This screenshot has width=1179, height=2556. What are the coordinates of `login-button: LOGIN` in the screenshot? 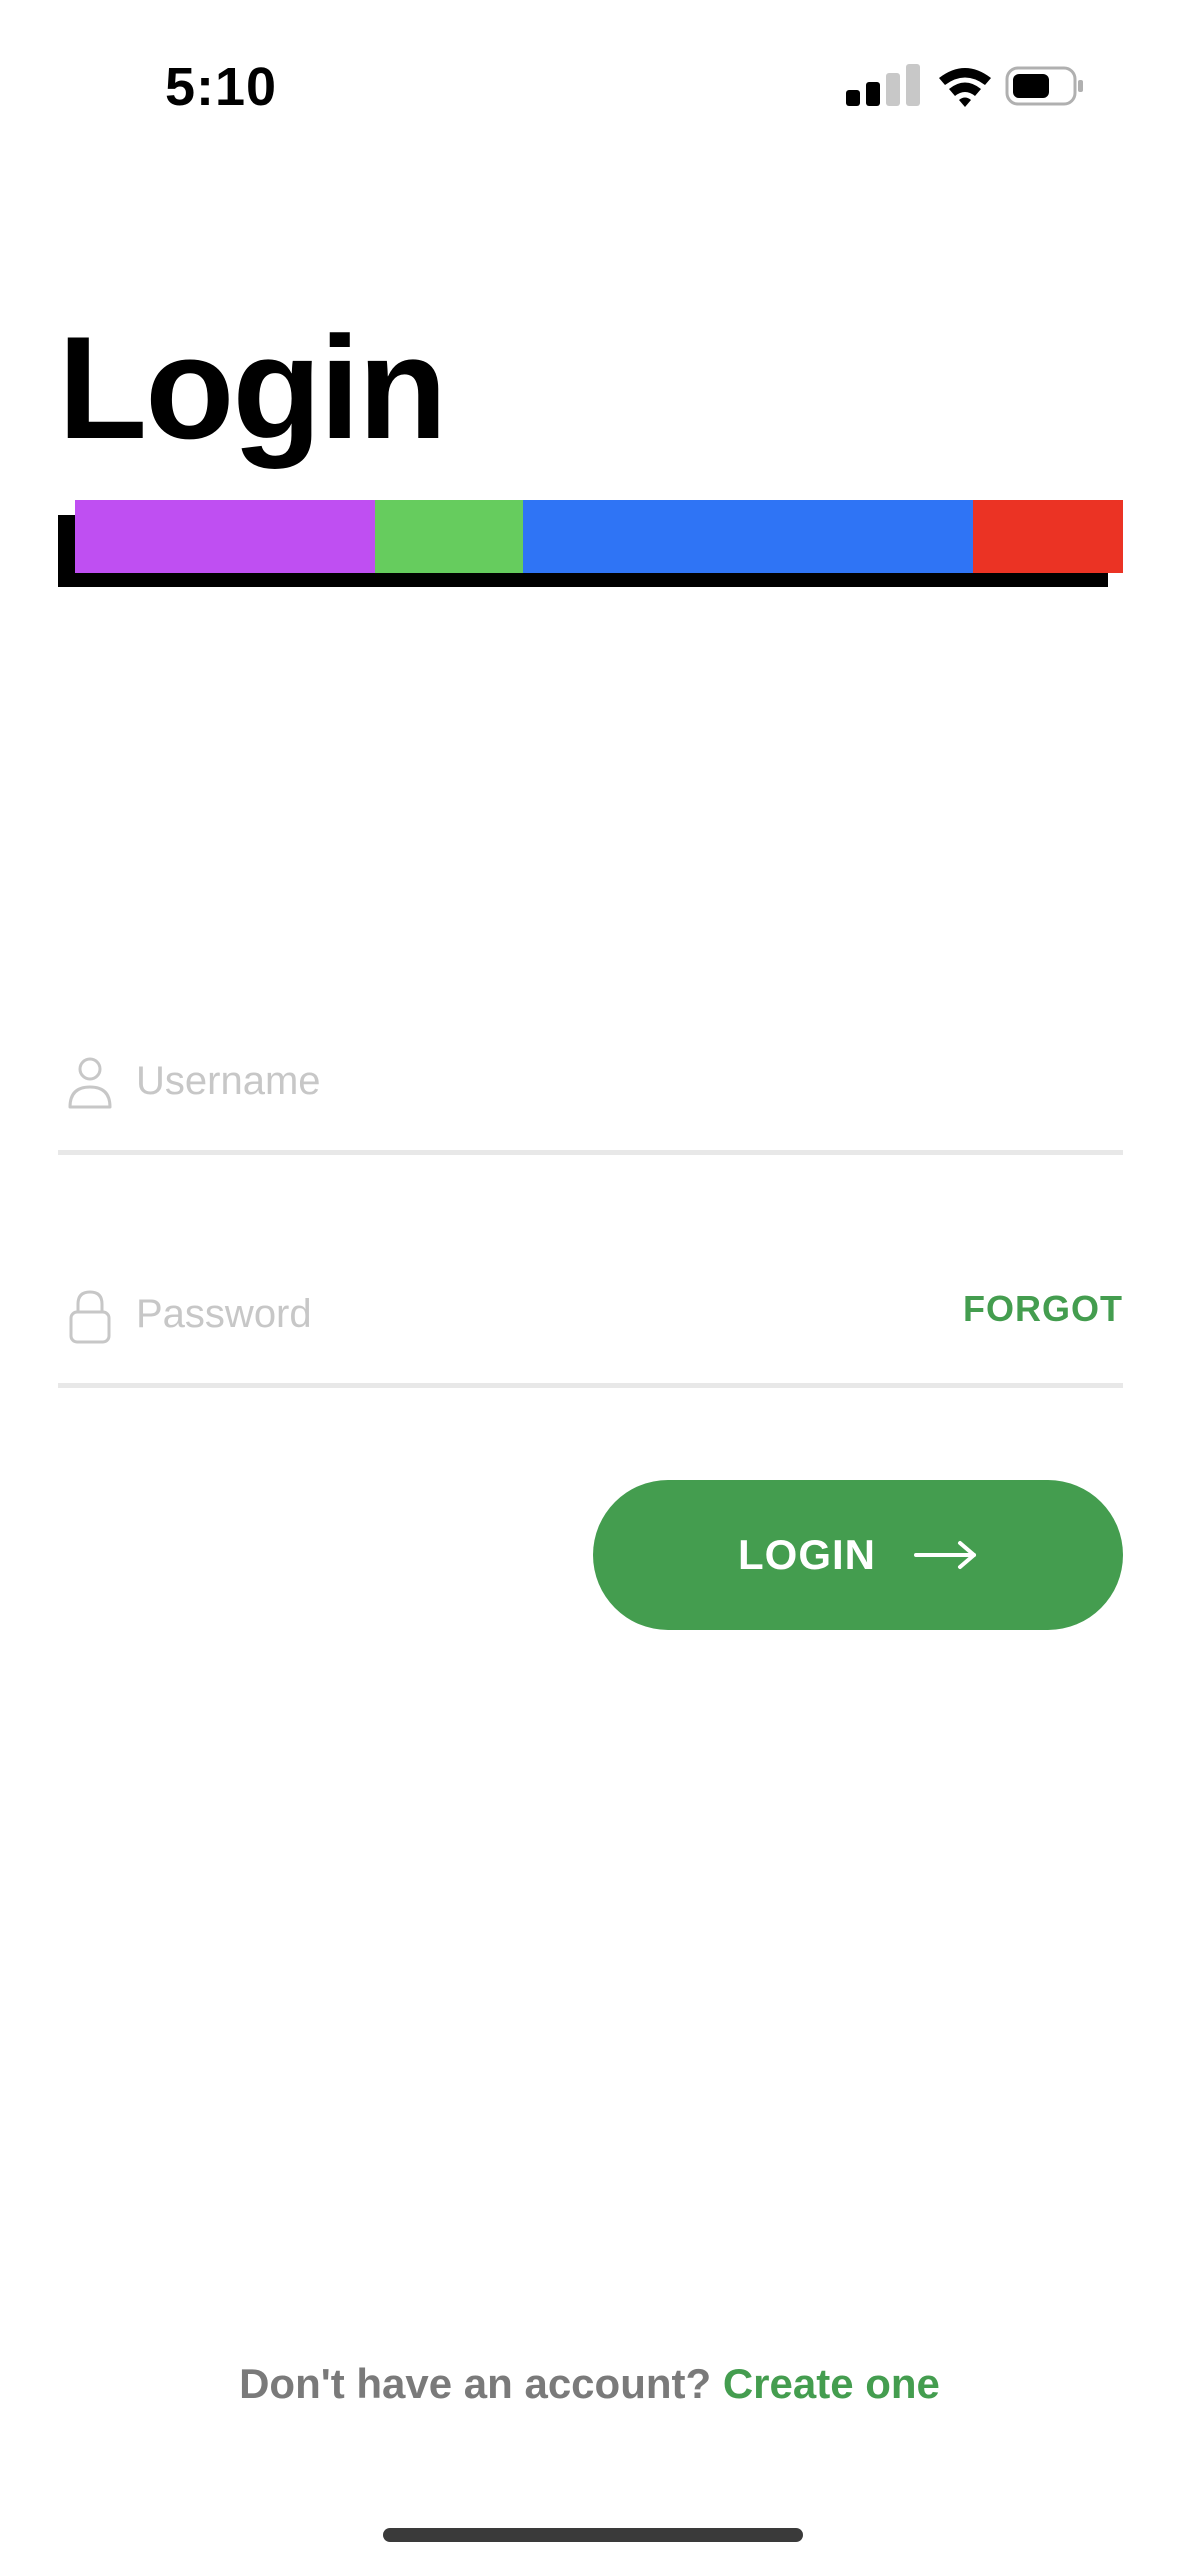 It's located at (858, 1555).